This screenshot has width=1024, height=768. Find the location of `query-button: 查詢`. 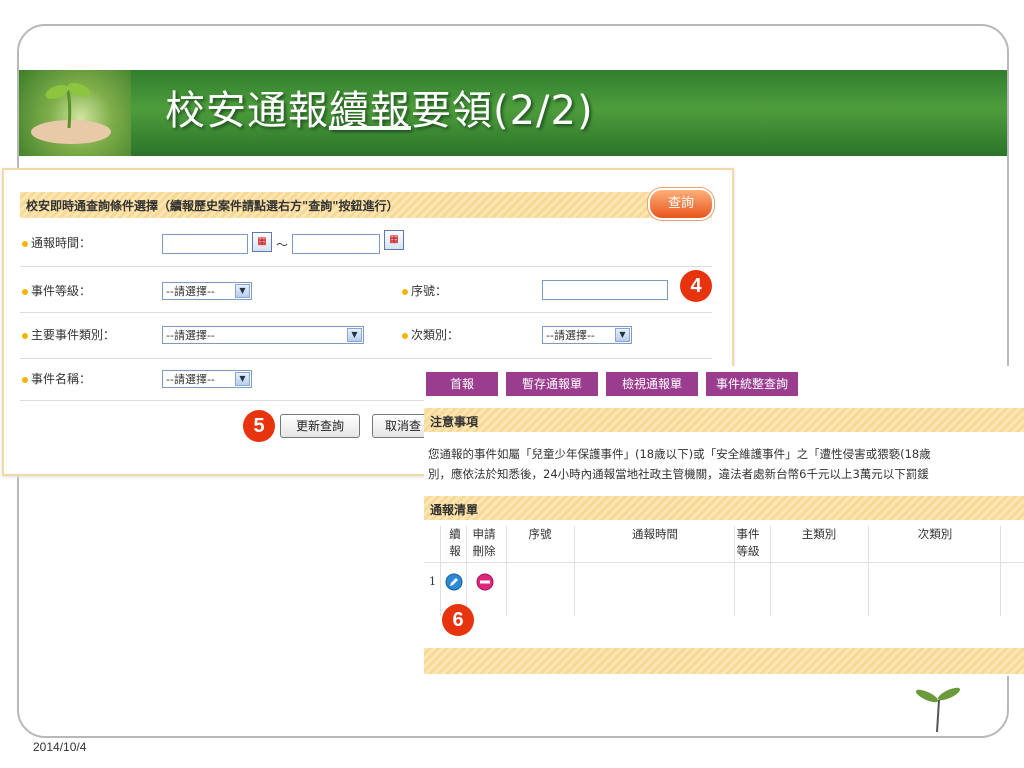

query-button: 查詢 is located at coordinates (681, 204).